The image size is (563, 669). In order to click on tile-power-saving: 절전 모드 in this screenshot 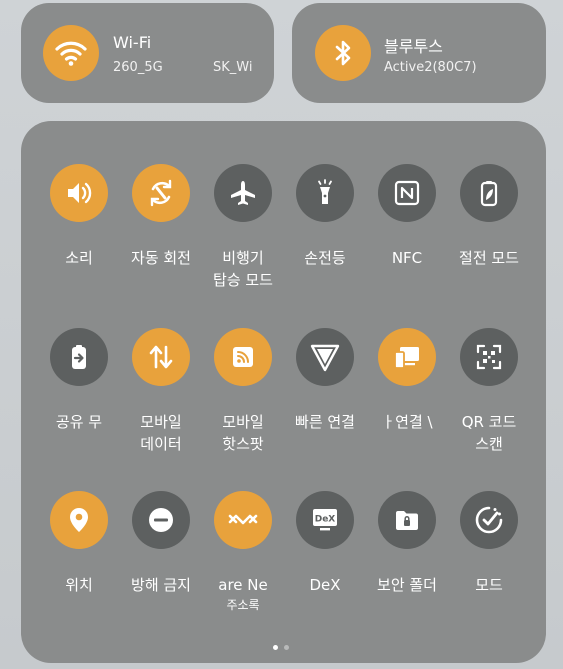, I will do `click(489, 216)`.